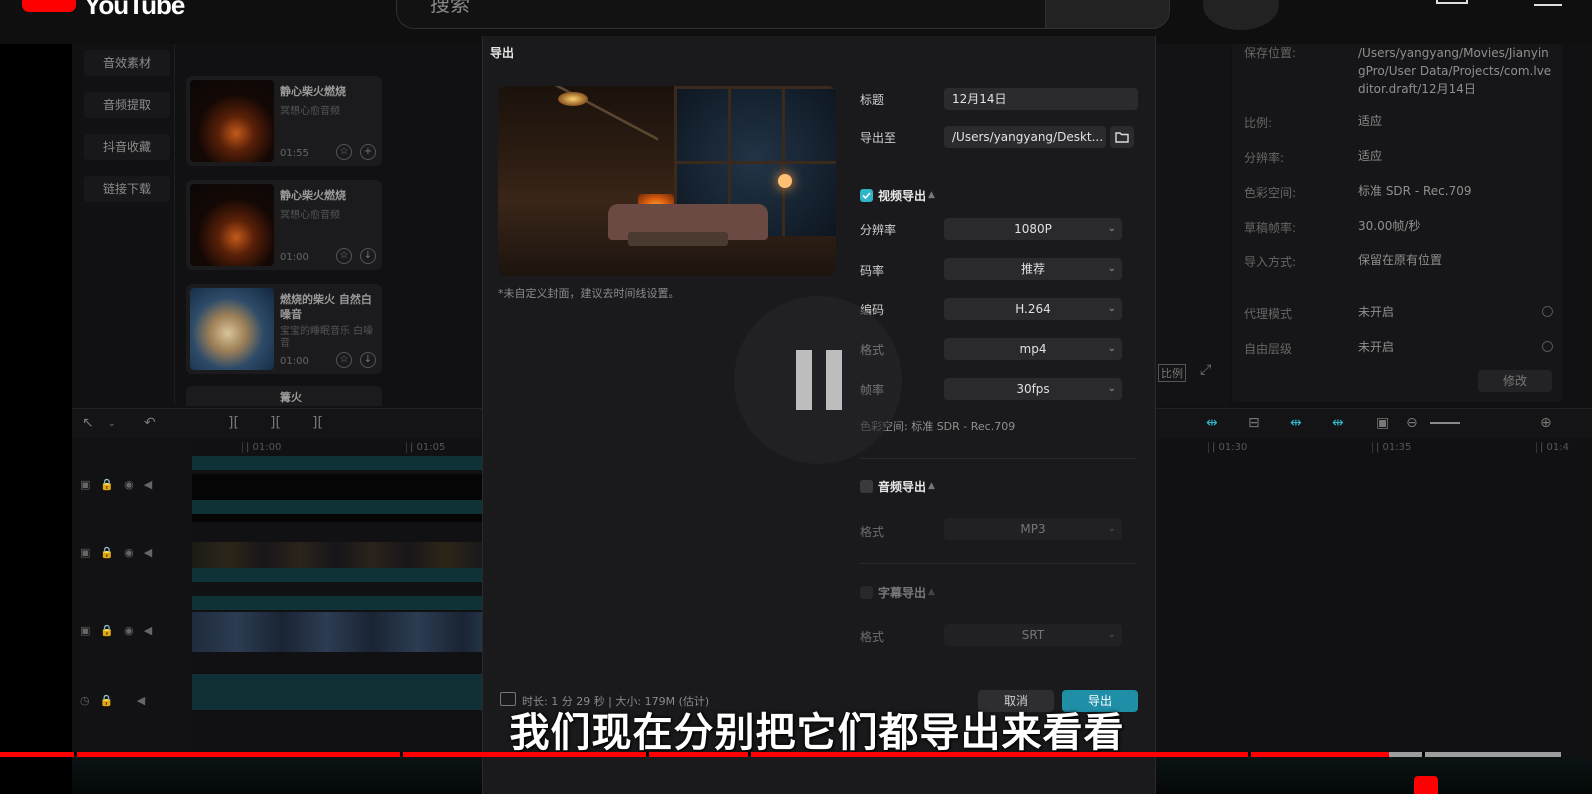 The height and width of the screenshot is (794, 1592). I want to click on media-nav: 音效素材 音频提取 抖音收藏 链接下载, so click(127, 224).